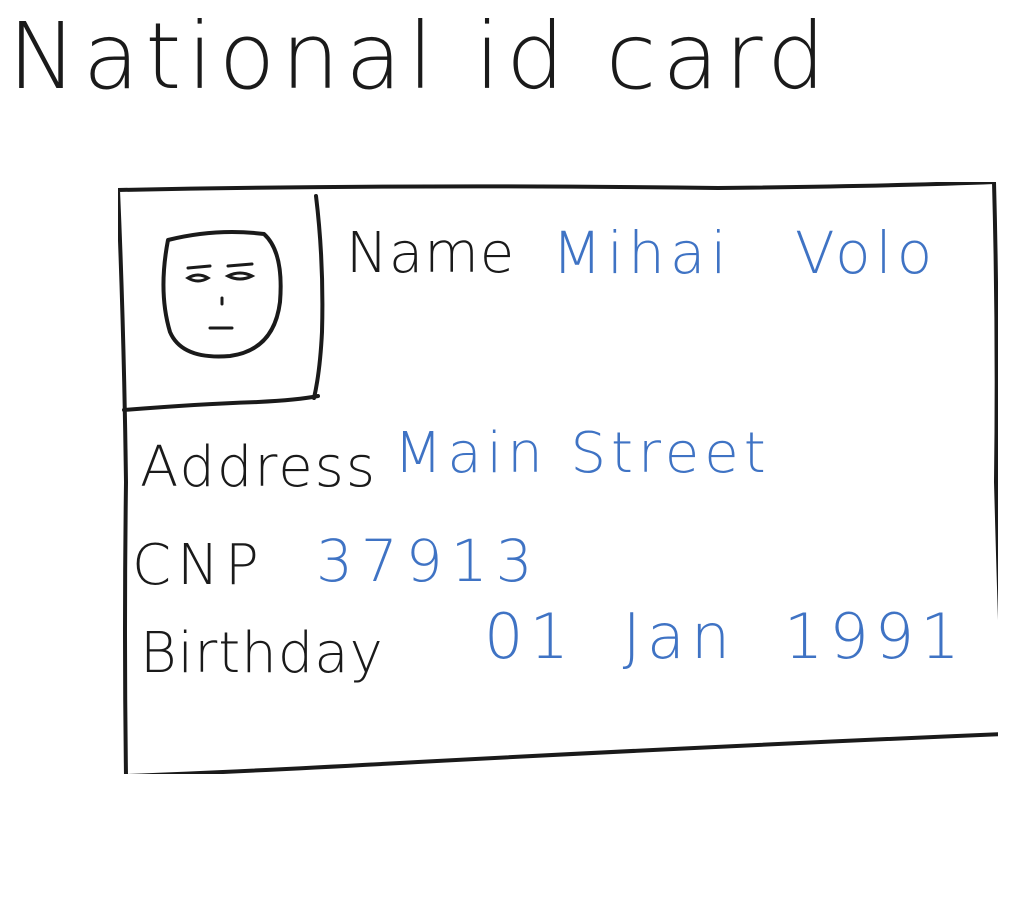  Describe the element at coordinates (582, 453) in the screenshot. I see `address-value: Main Street` at that location.